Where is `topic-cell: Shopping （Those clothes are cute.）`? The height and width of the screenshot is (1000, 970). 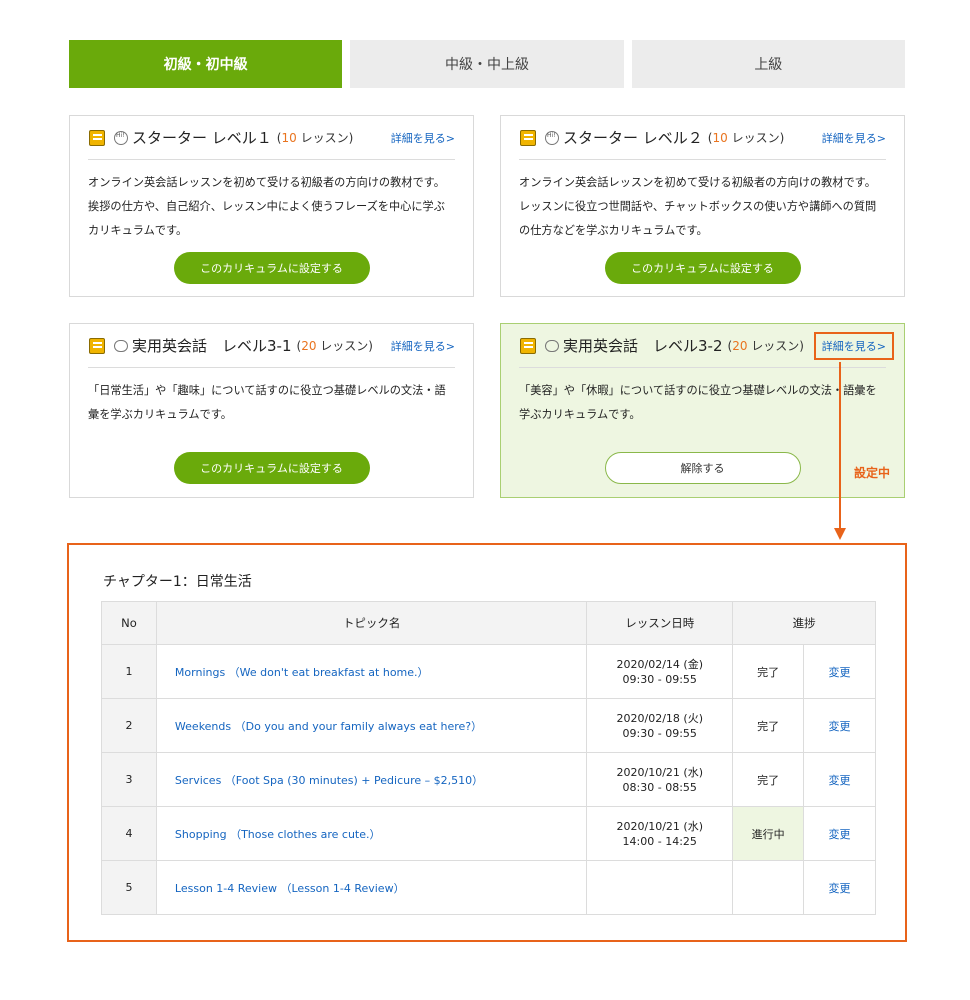 topic-cell: Shopping （Those clothes are cute.） is located at coordinates (371, 833).